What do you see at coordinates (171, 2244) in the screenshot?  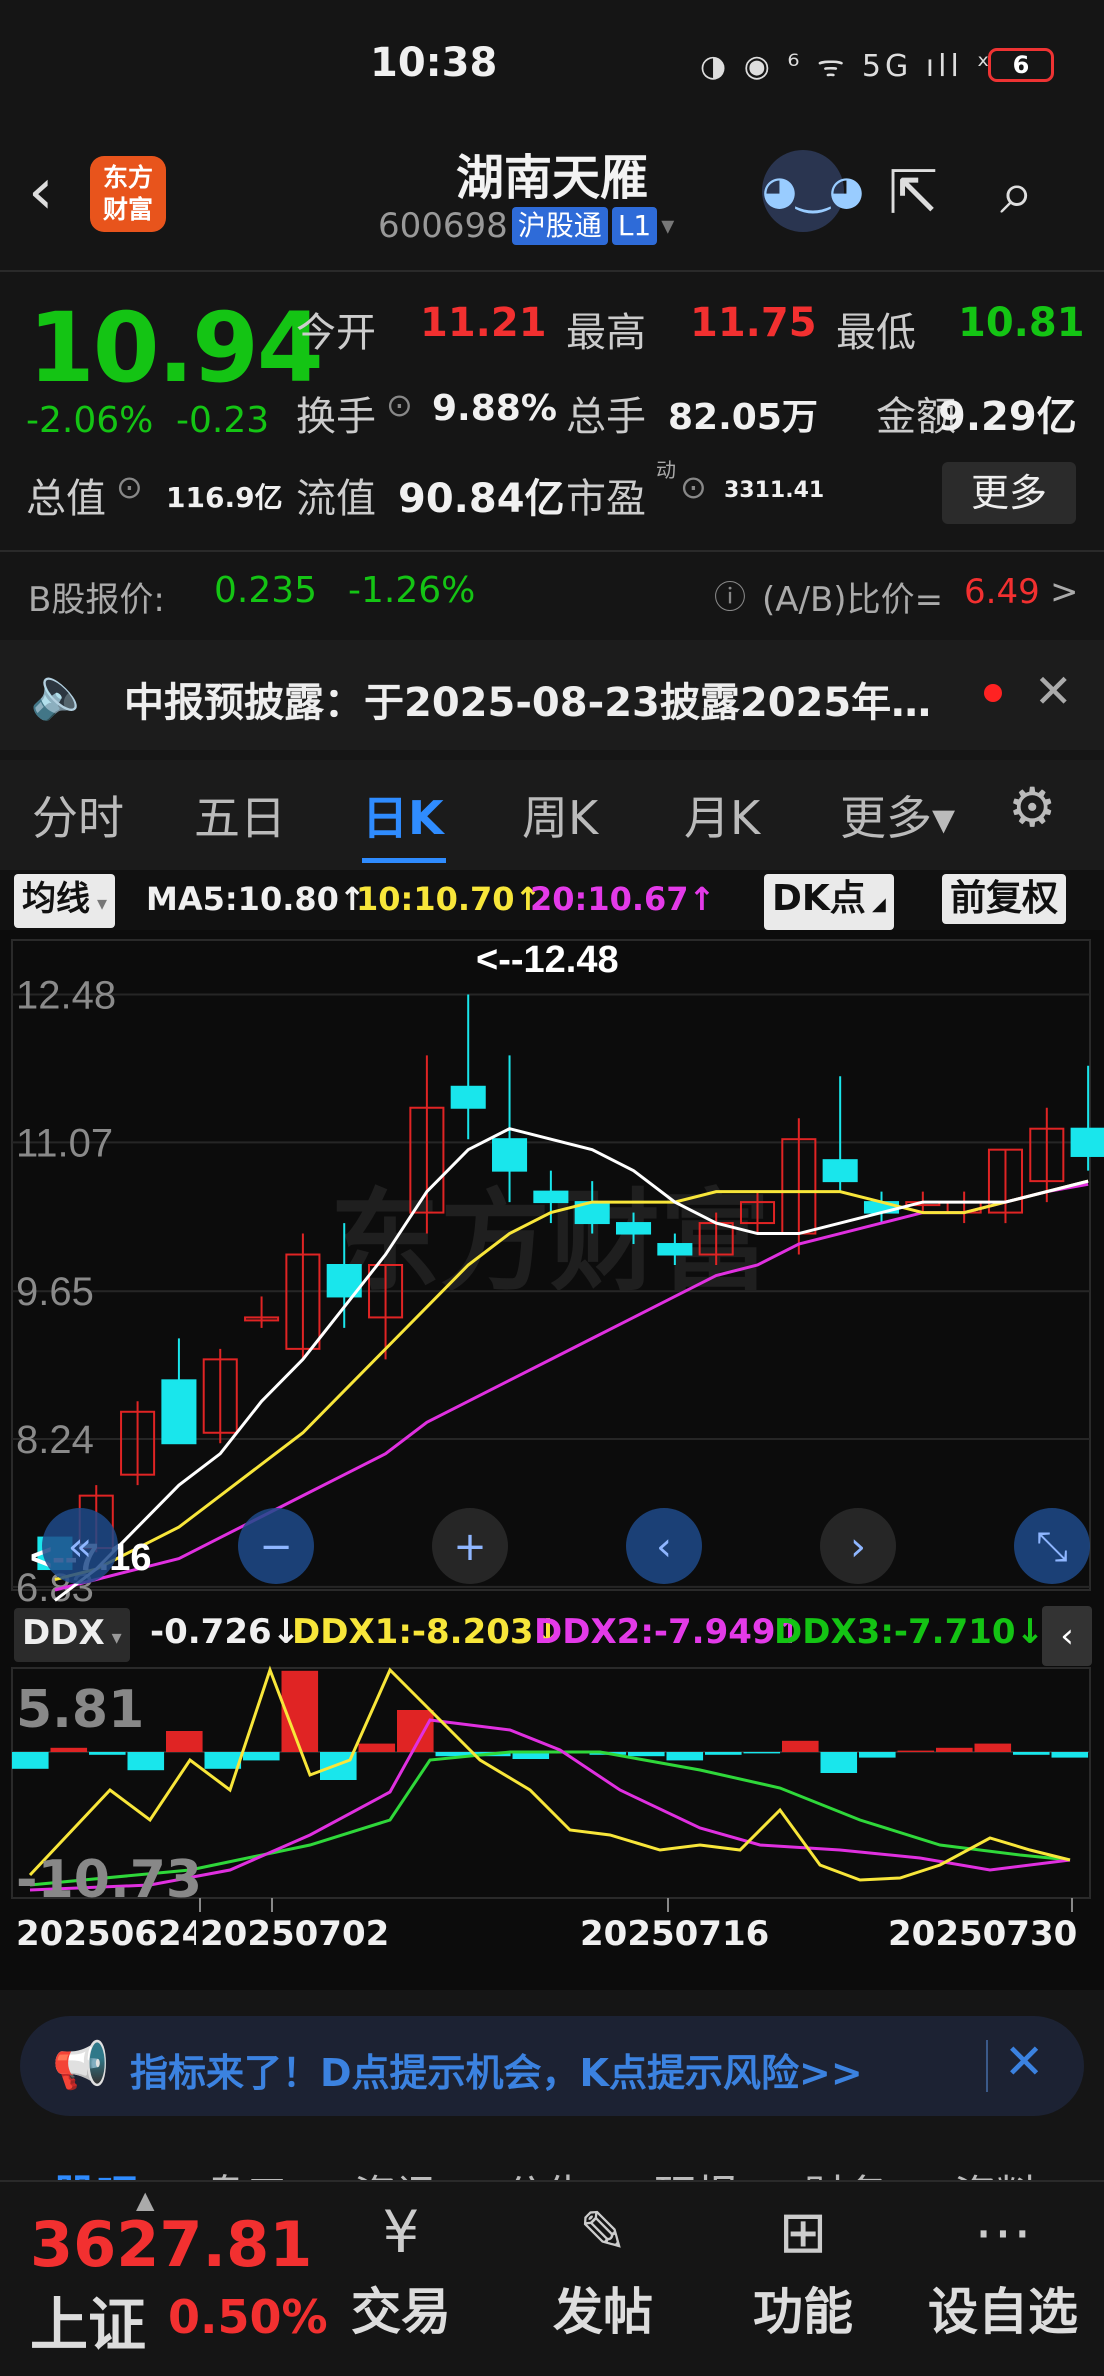 I see `index-value: 3627.81` at bounding box center [171, 2244].